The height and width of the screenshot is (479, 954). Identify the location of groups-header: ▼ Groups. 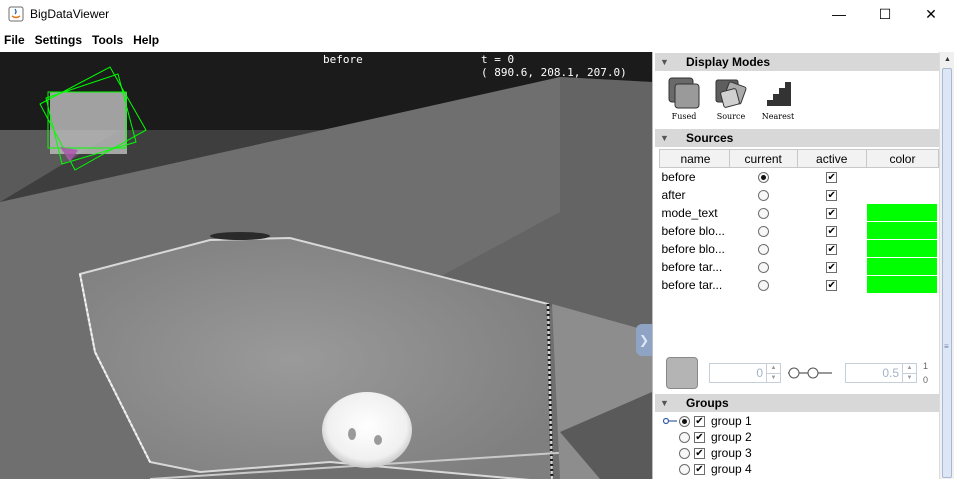
(797, 403).